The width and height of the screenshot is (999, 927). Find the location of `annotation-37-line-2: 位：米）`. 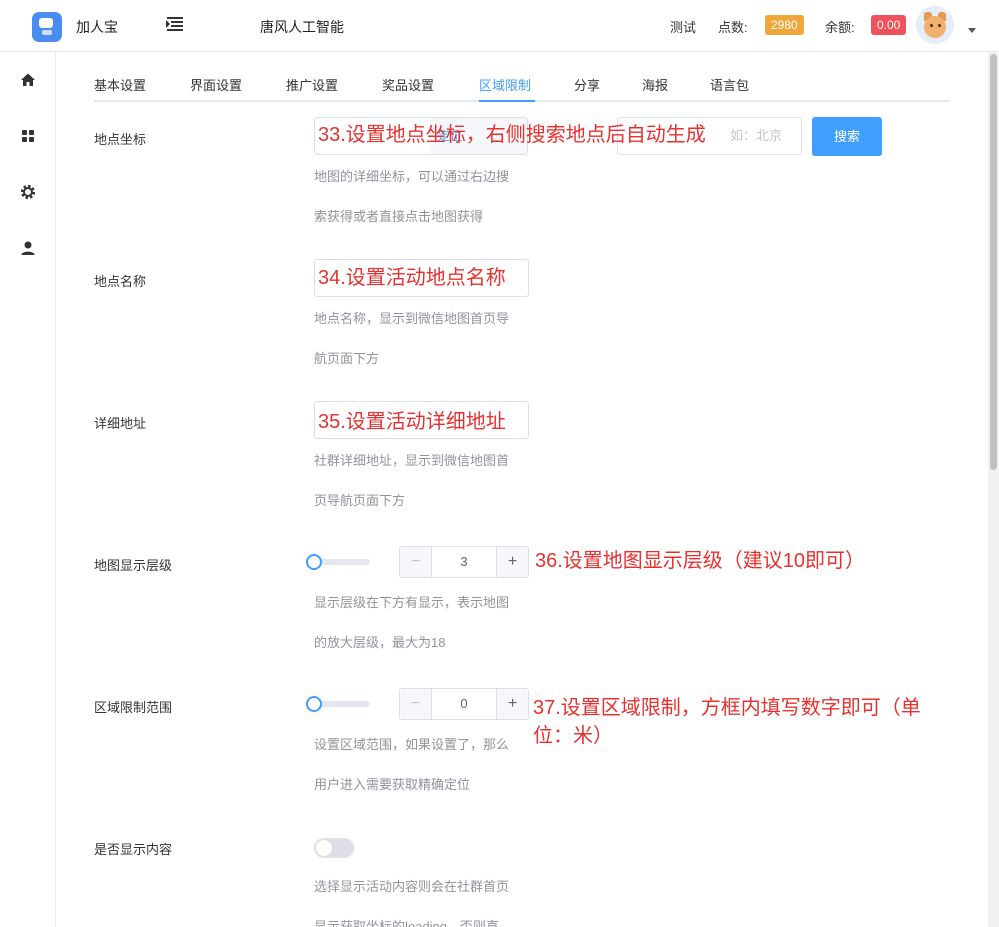

annotation-37-line-2: 位：米） is located at coordinates (573, 736).